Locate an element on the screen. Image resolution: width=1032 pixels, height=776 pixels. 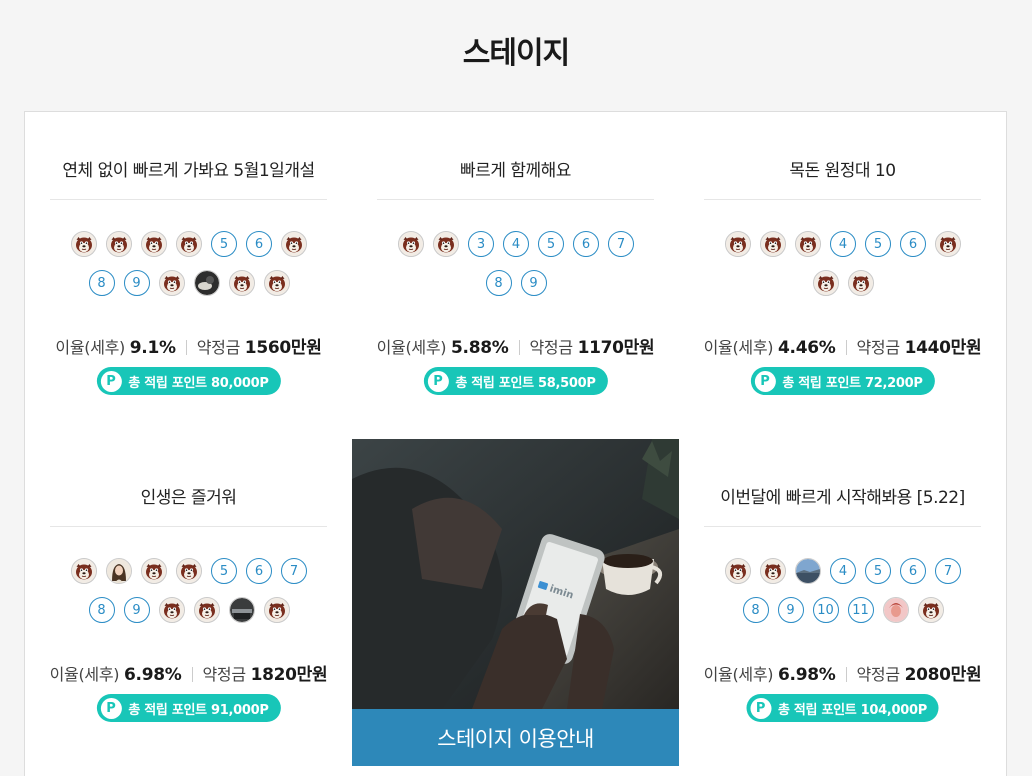
slot-list: 456 is located at coordinates (843, 263).